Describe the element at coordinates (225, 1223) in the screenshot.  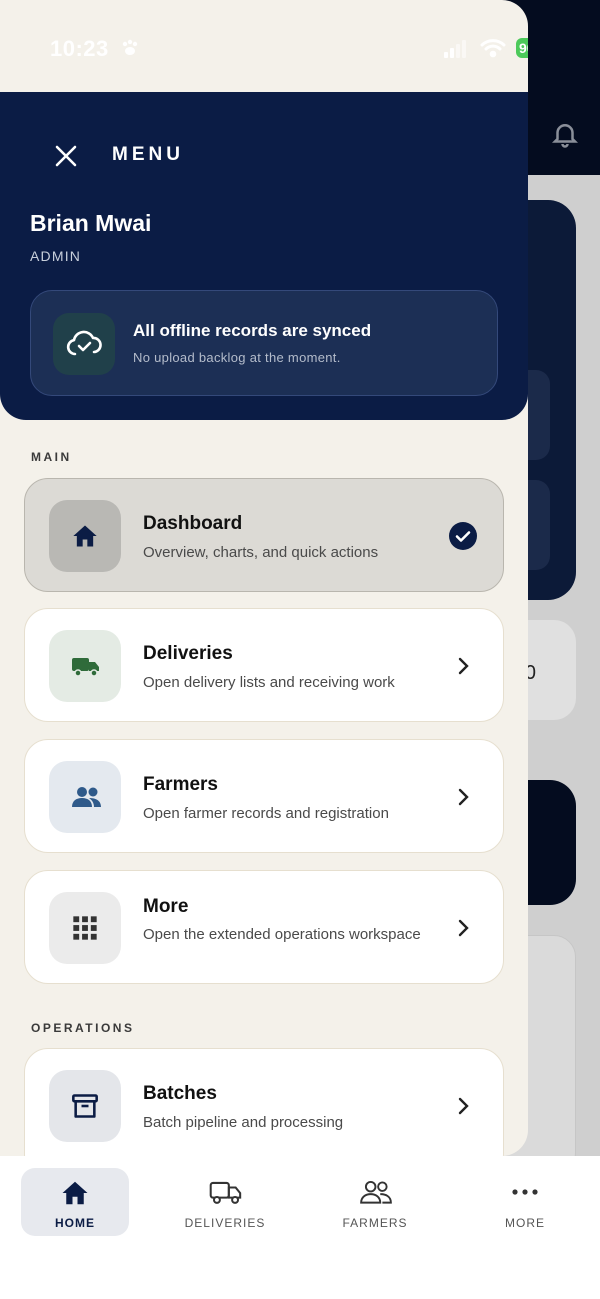
I see `tab-label: DELIVERIES` at that location.